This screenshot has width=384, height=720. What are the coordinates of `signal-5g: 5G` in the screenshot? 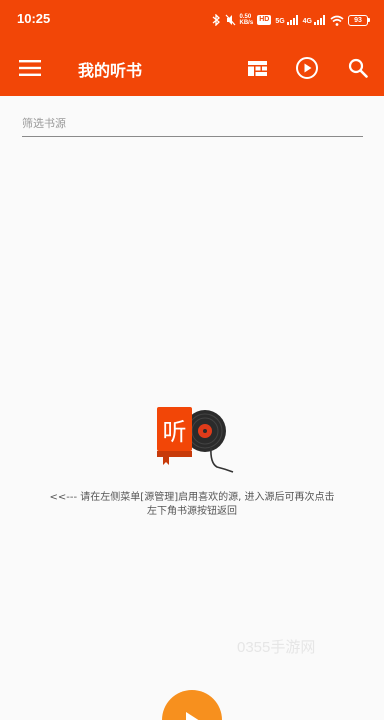 It's located at (286, 20).